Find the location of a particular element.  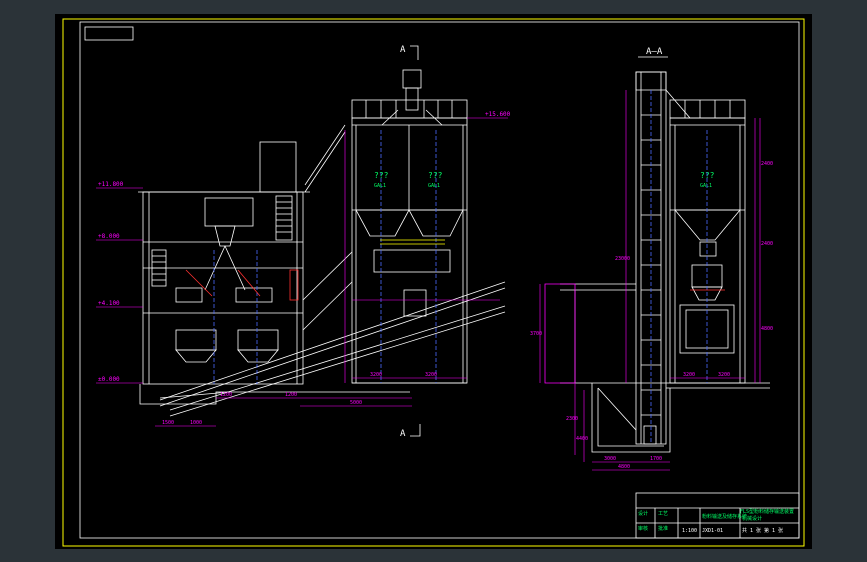

dim-bottom-3: 5000 is located at coordinates (356, 403).